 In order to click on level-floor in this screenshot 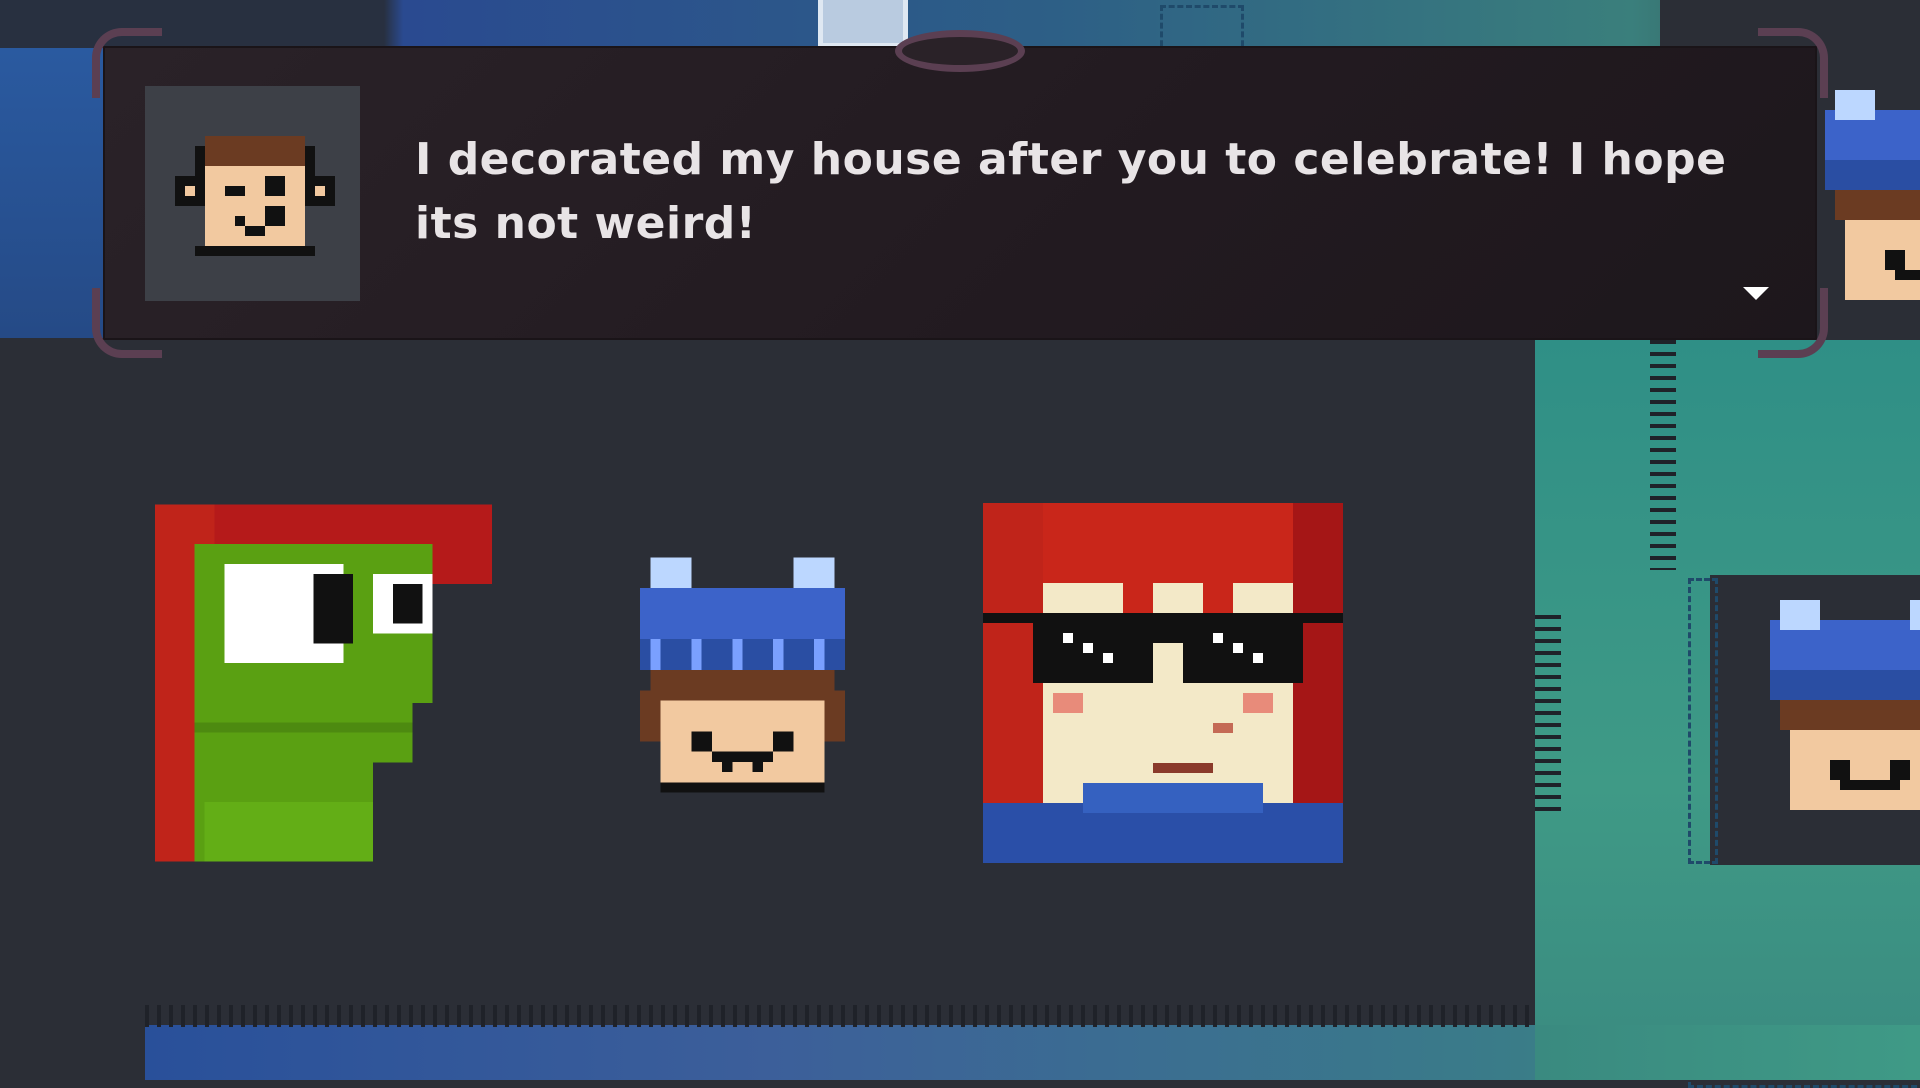, I will do `click(840, 1052)`.